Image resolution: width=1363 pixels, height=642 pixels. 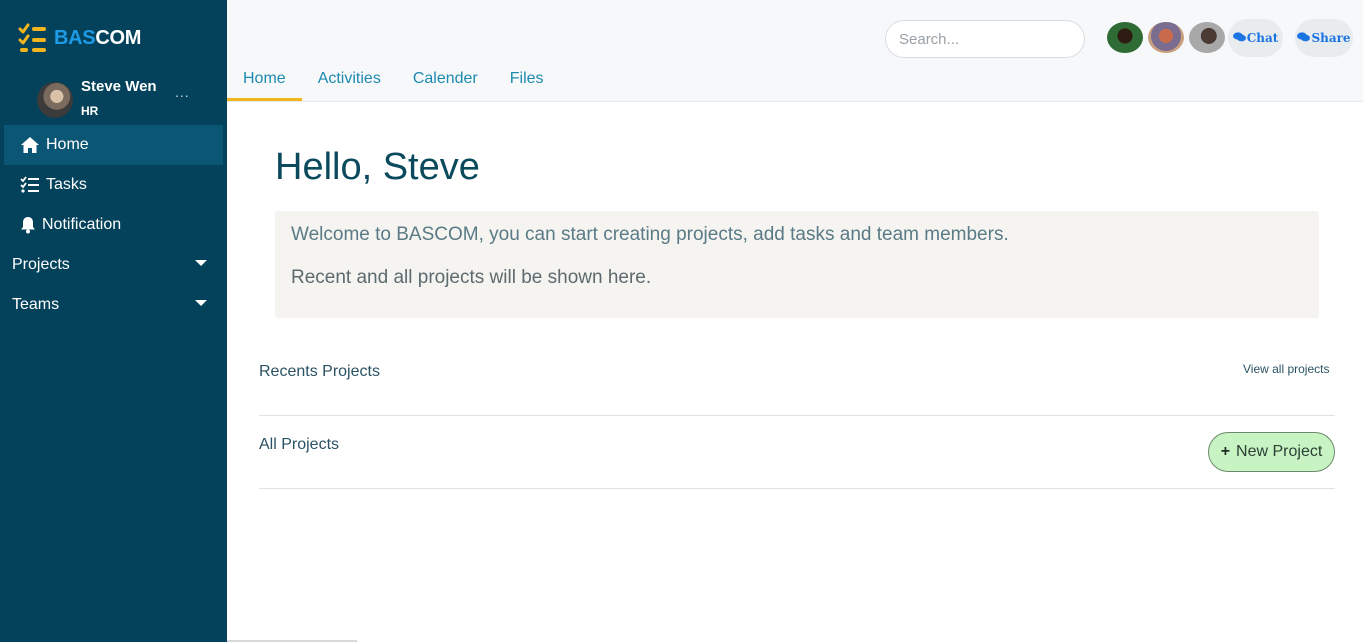 I want to click on tab-activities: Activities, so click(x=349, y=80).